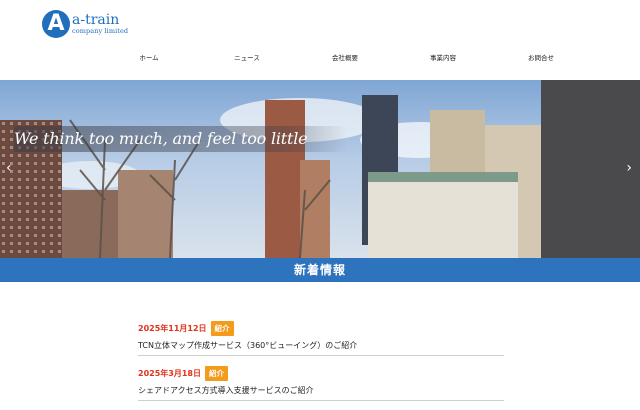 Image resolution: width=640 pixels, height=410 pixels. I want to click on logo-subtitle: company limited, so click(100, 31).